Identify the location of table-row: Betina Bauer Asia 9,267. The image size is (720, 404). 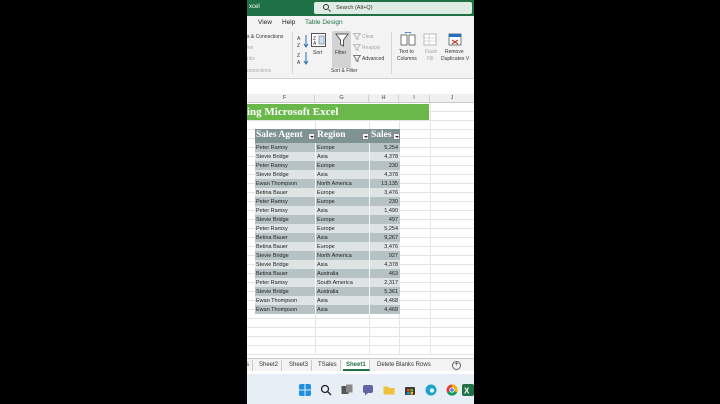
(327, 237).